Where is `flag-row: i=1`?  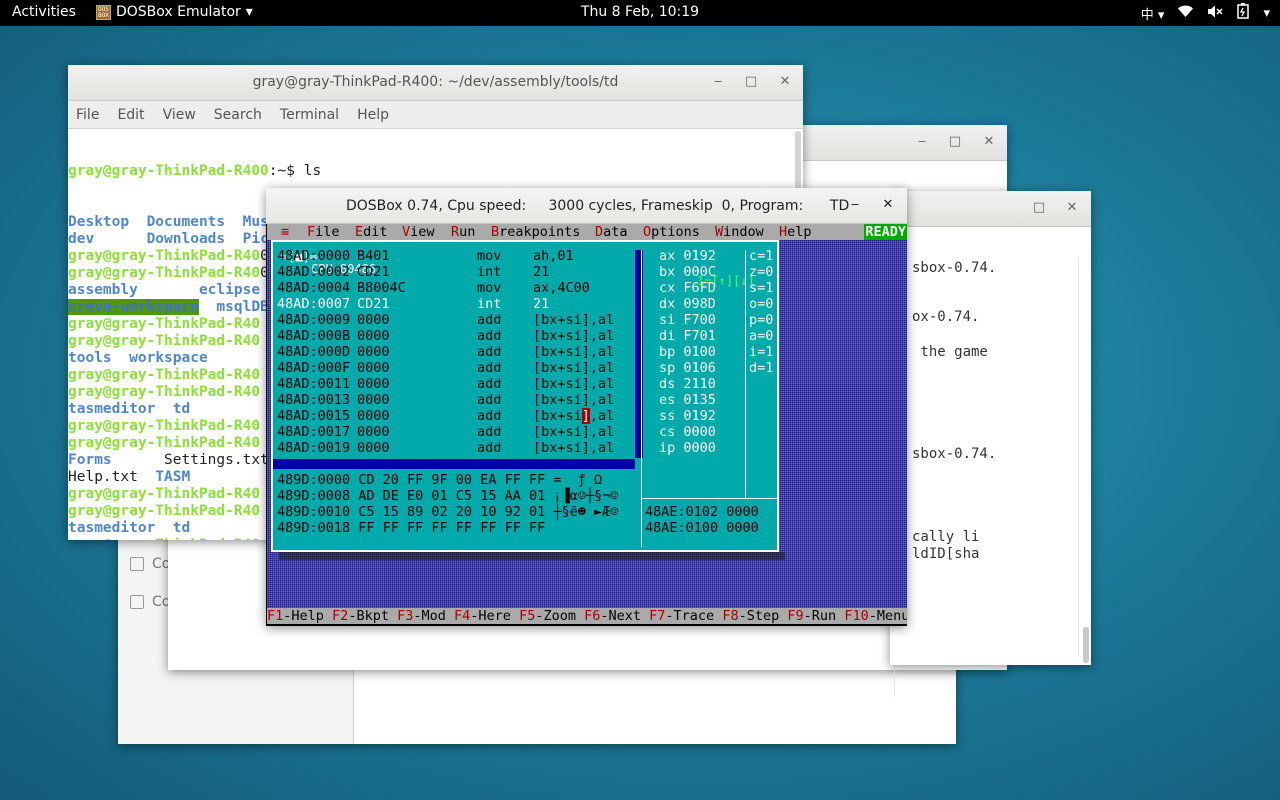
flag-row: i=1 is located at coordinates (761, 352).